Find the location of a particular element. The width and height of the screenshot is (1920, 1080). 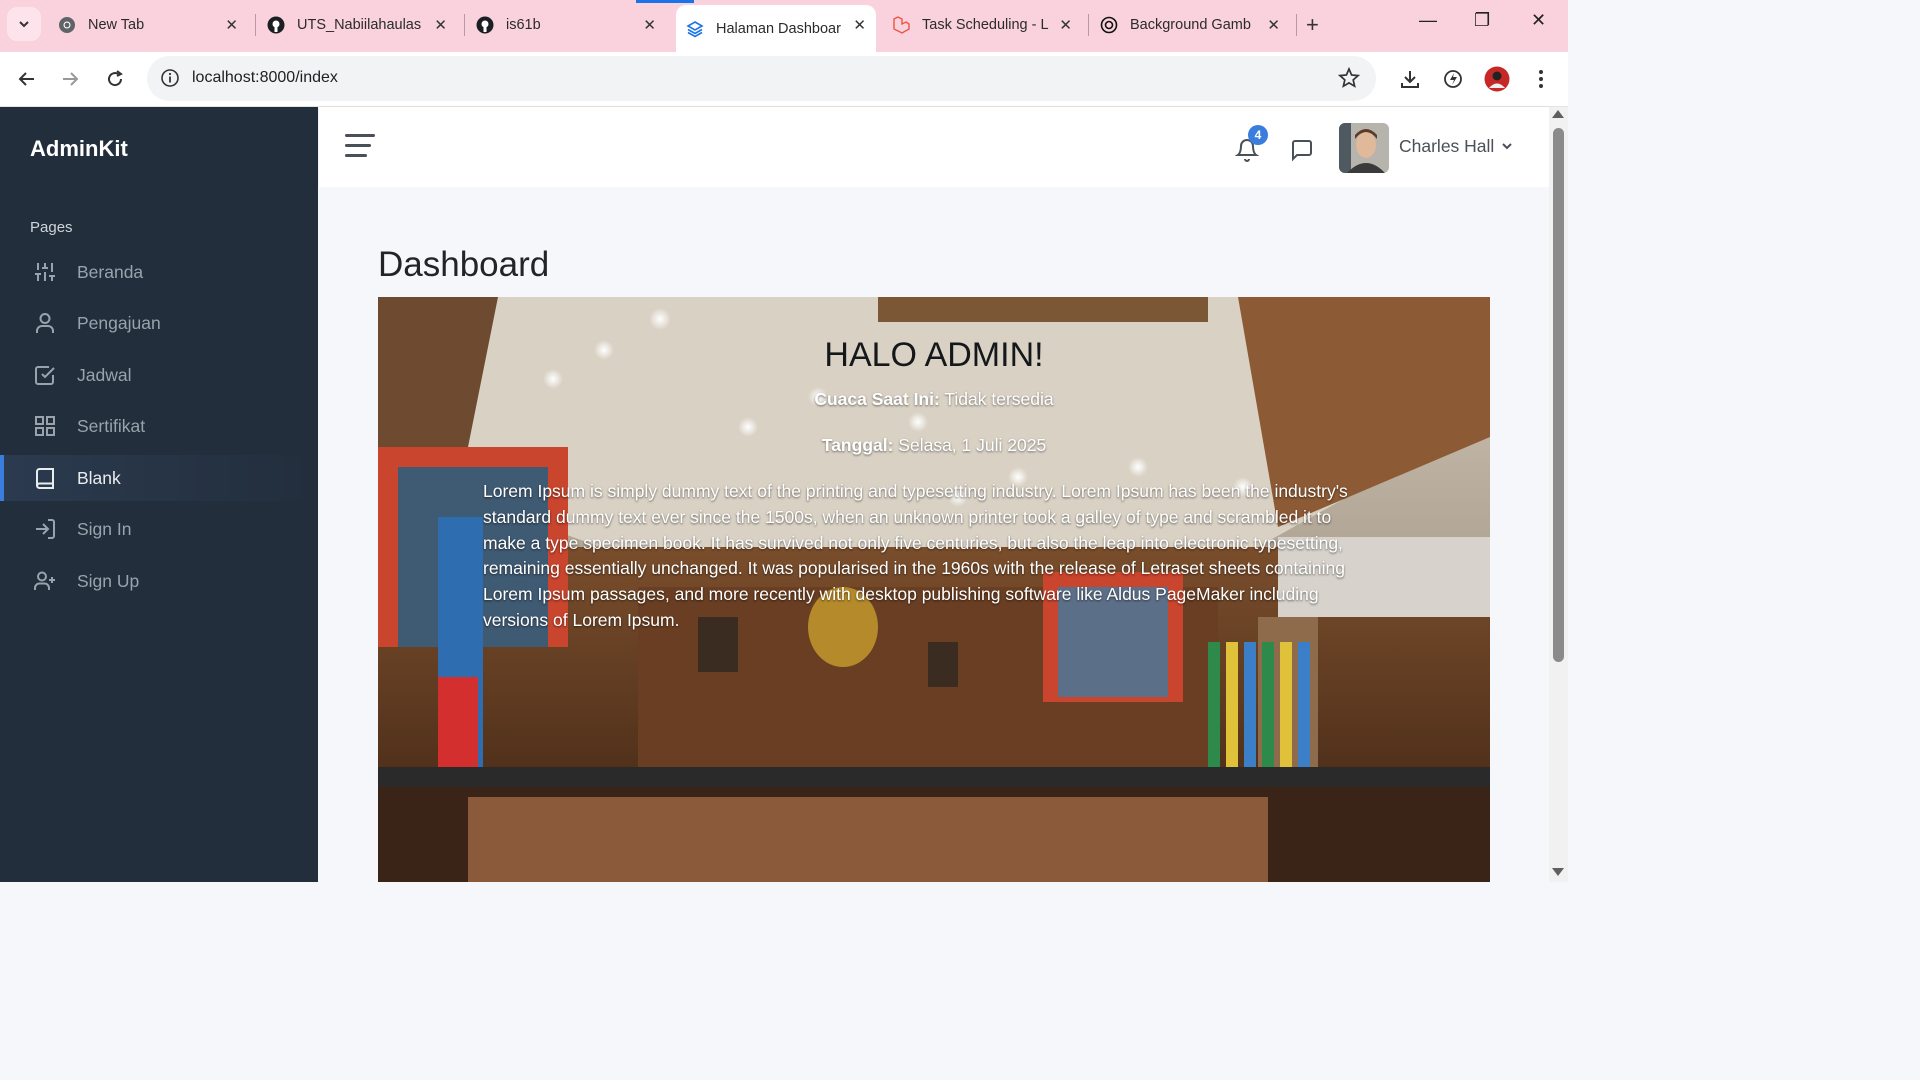

tab-title: Task Scheduling - L is located at coordinates (985, 25).